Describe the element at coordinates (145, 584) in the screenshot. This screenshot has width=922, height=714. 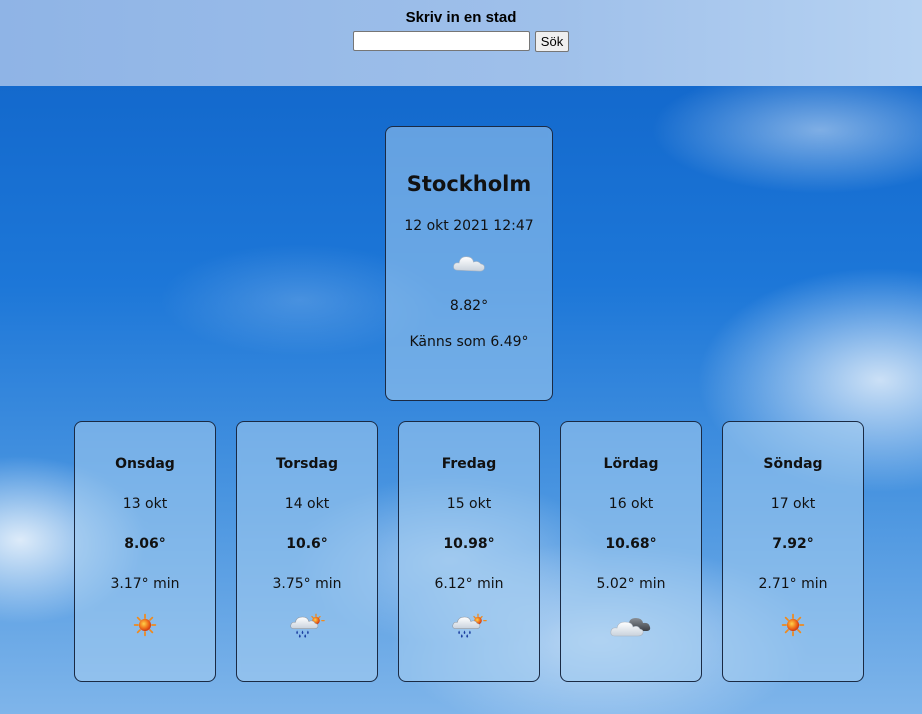
I see `forecast-min-temp: 3.17° min` at that location.